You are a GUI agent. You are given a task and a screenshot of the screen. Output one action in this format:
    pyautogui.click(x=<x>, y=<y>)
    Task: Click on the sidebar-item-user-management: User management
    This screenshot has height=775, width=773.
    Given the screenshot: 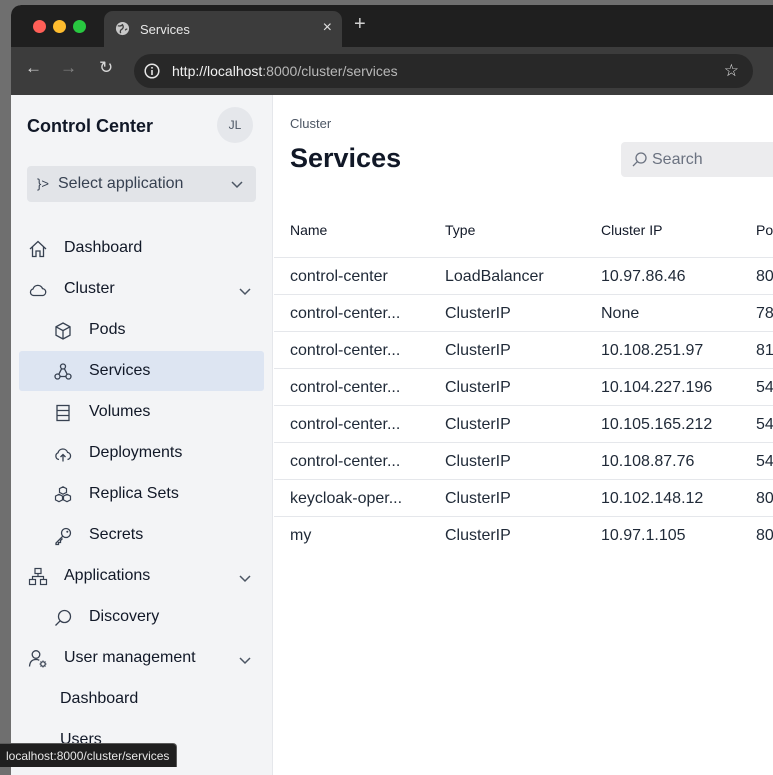 What is the action you would take?
    pyautogui.click(x=141, y=658)
    